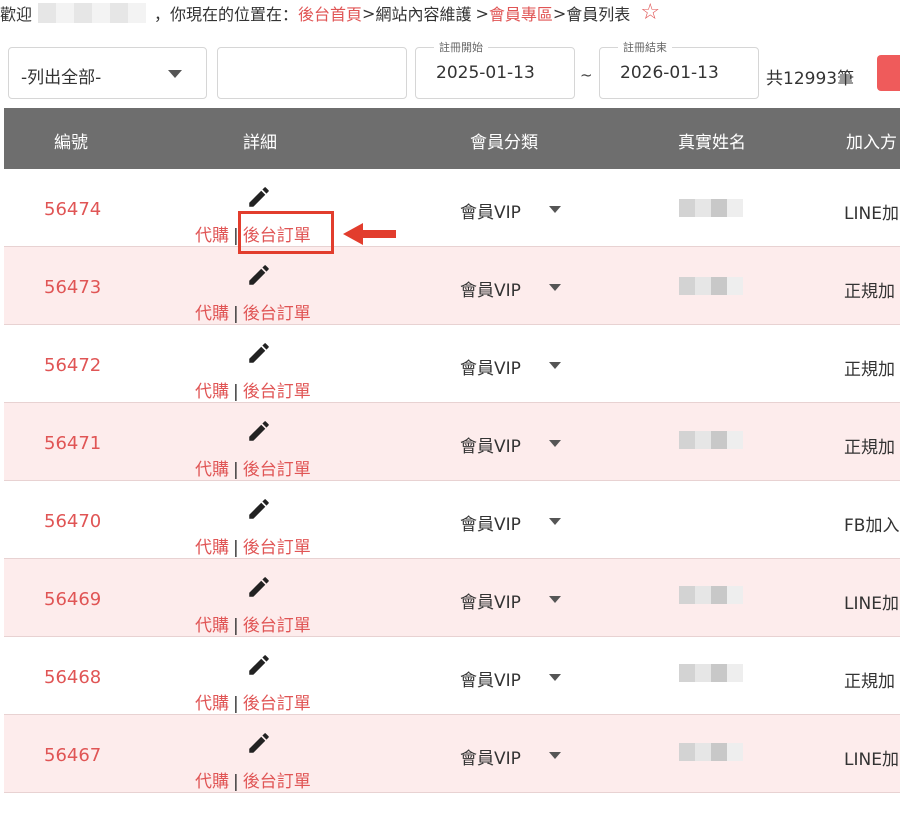  Describe the element at coordinates (888, 73) in the screenshot. I see `action-button` at that location.